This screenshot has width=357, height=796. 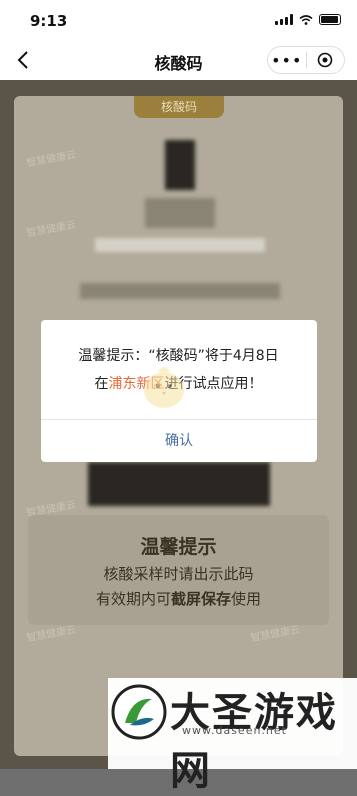 What do you see at coordinates (234, 730) in the screenshot?
I see `site-url: www.daseen.net` at bounding box center [234, 730].